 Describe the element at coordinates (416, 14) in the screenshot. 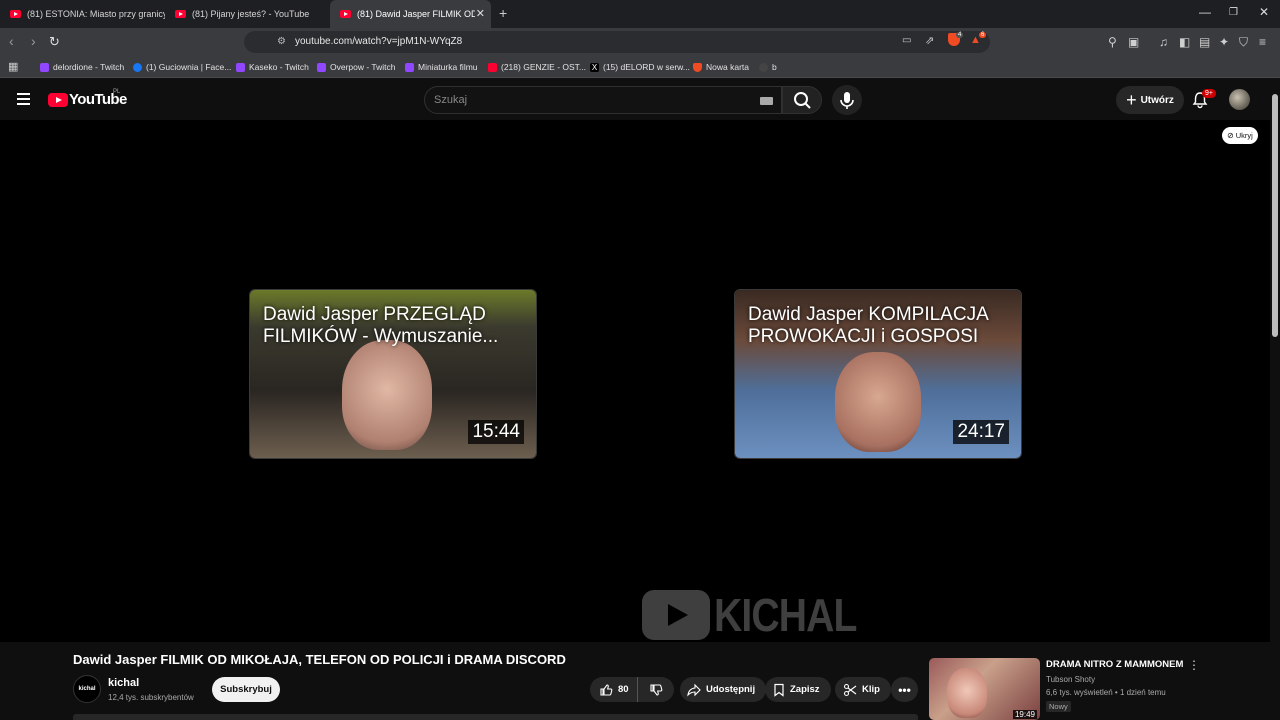

I see `tab-label: (81) Dawid Jasper FILMIK OD MI` at that location.